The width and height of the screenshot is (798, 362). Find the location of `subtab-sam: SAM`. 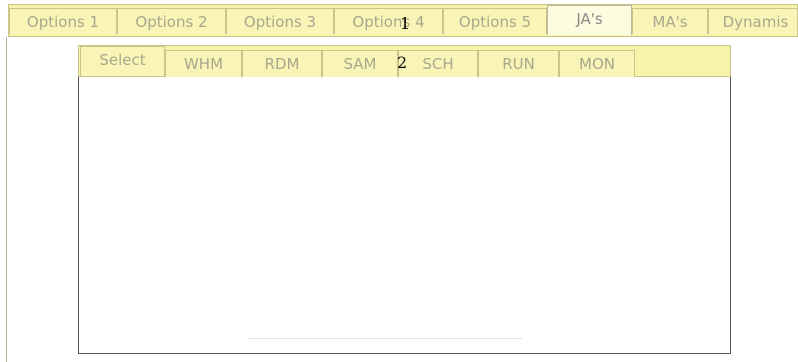

subtab-sam: SAM is located at coordinates (360, 63).